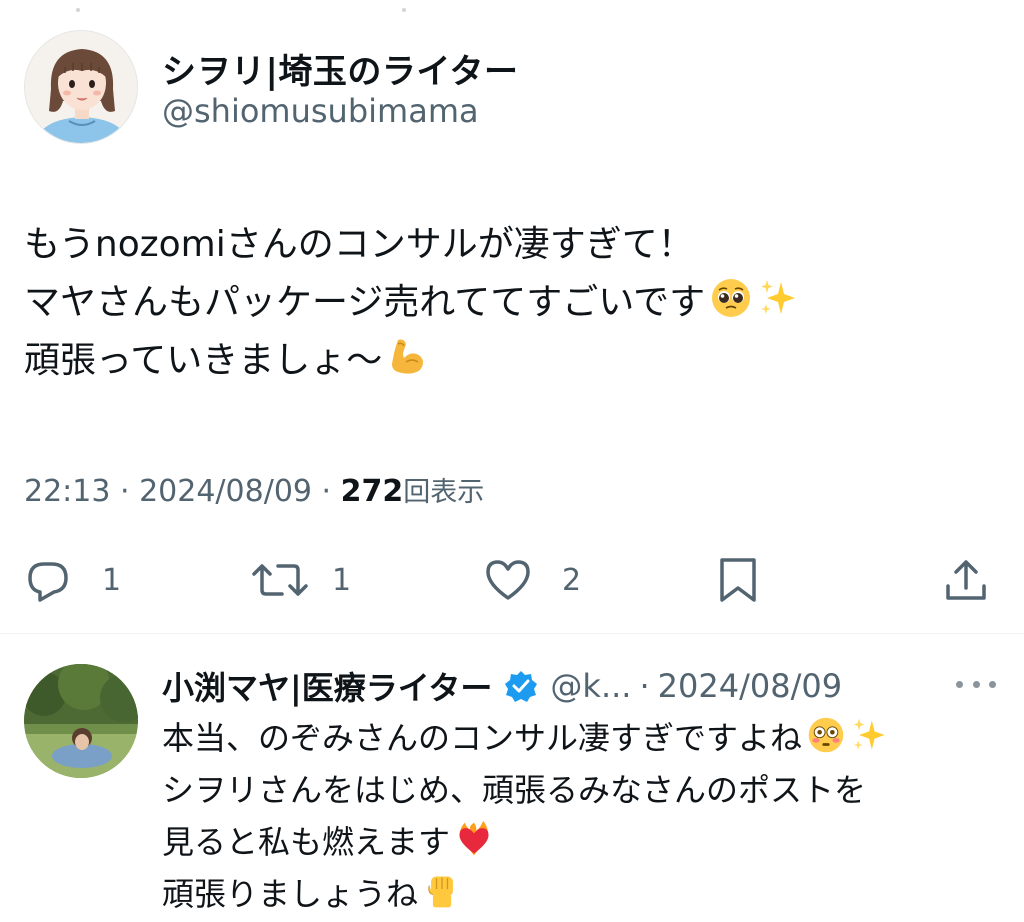 The image size is (1024, 922). What do you see at coordinates (502, 686) in the screenshot?
I see `reply-header: 小渕マヤ|医療ライター @k... · 2024/08/09` at bounding box center [502, 686].